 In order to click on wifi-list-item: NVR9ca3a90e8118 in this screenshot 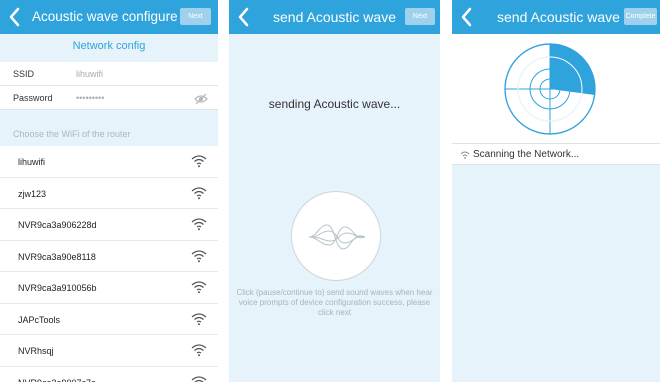, I will do `click(109, 256)`.